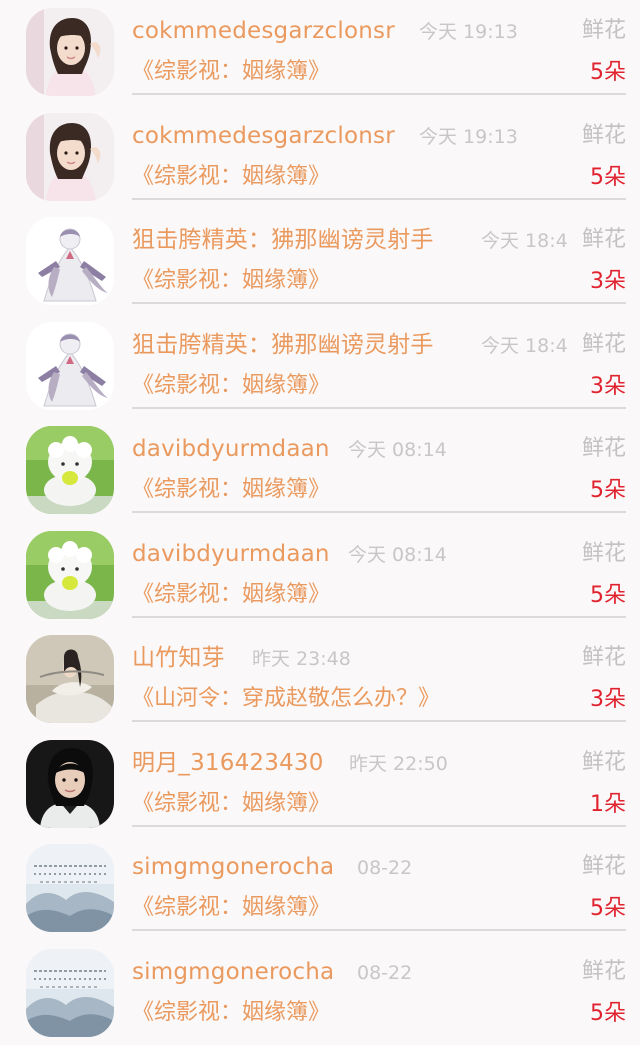 The image size is (640, 1045). Describe the element at coordinates (178, 658) in the screenshot. I see `user-name: 山竹知芽` at that location.